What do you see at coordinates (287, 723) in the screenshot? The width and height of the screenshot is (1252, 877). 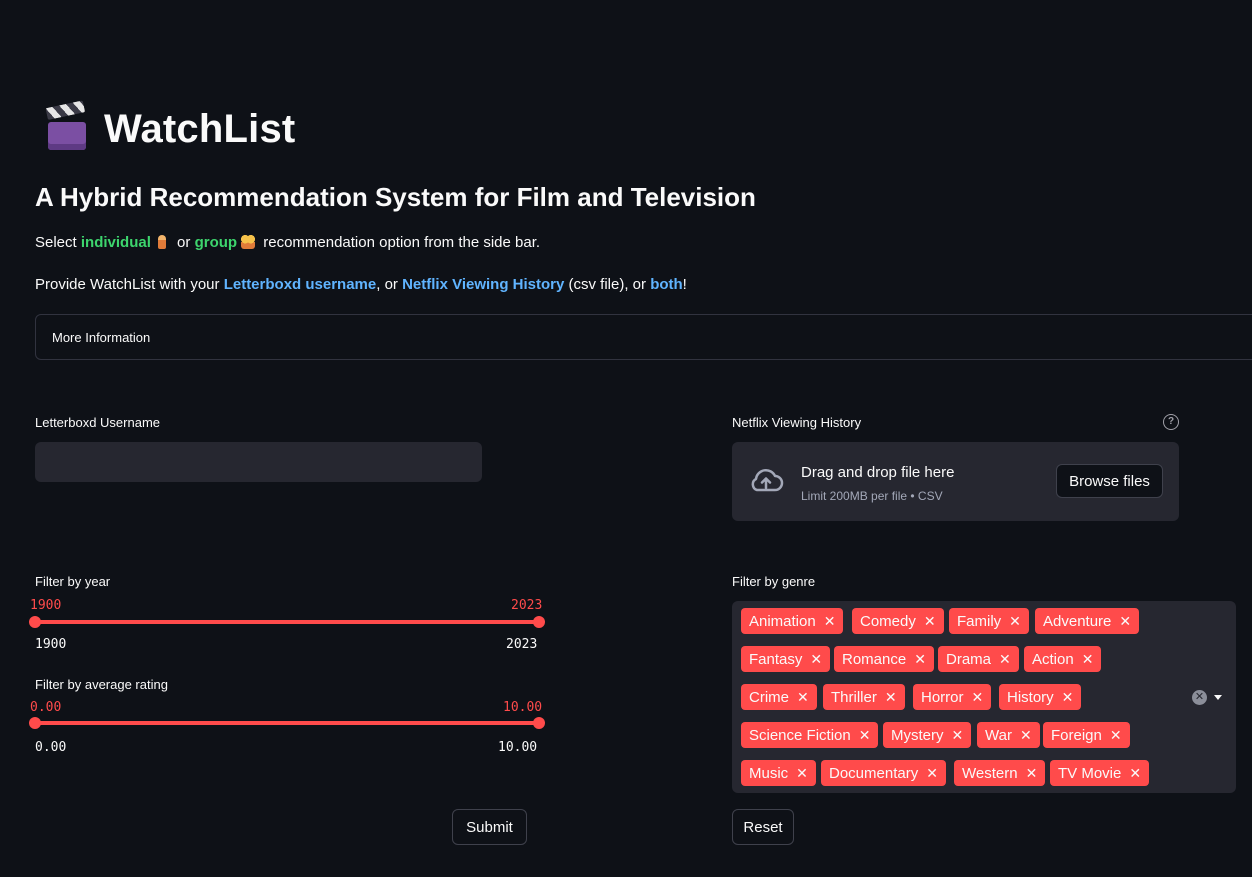 I see `rating-slider-track` at bounding box center [287, 723].